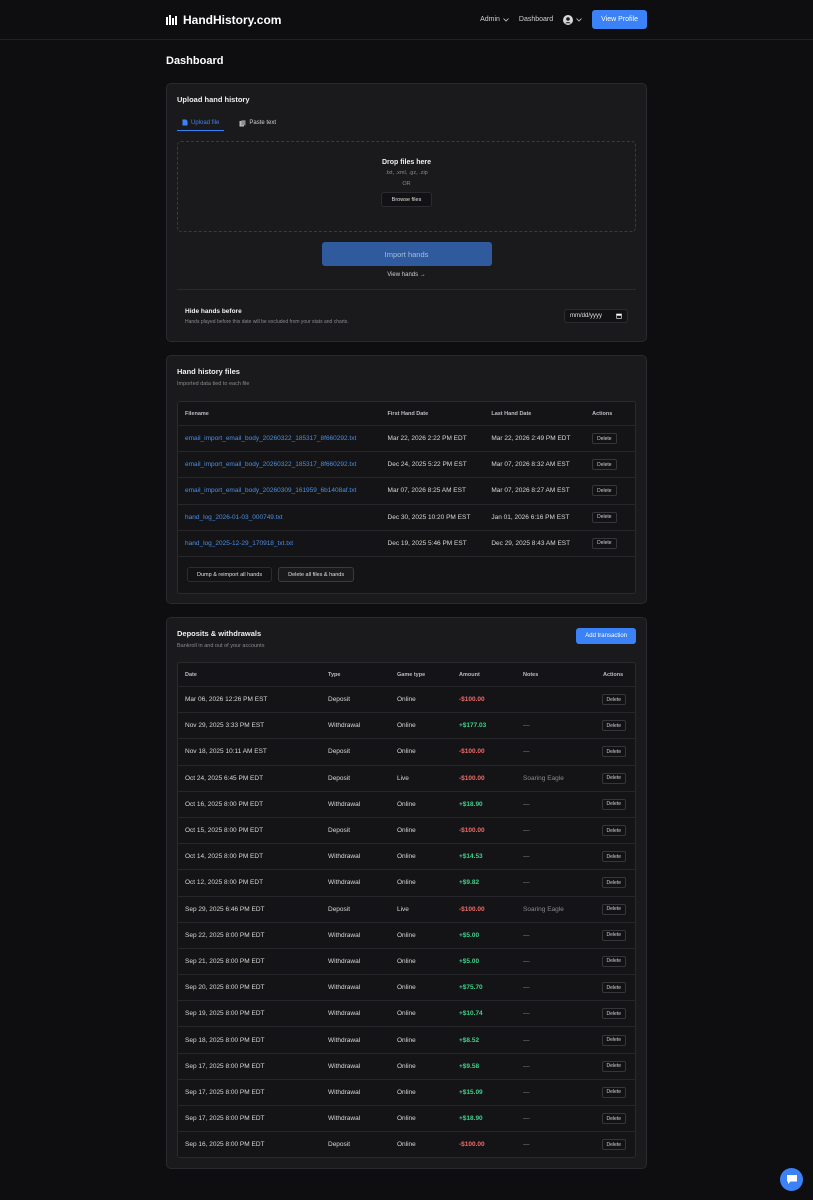 The image size is (813, 1200). Describe the element at coordinates (279, 517) in the screenshot. I see `file-name-link: hand_log_2026-01-03_000749.txt` at that location.